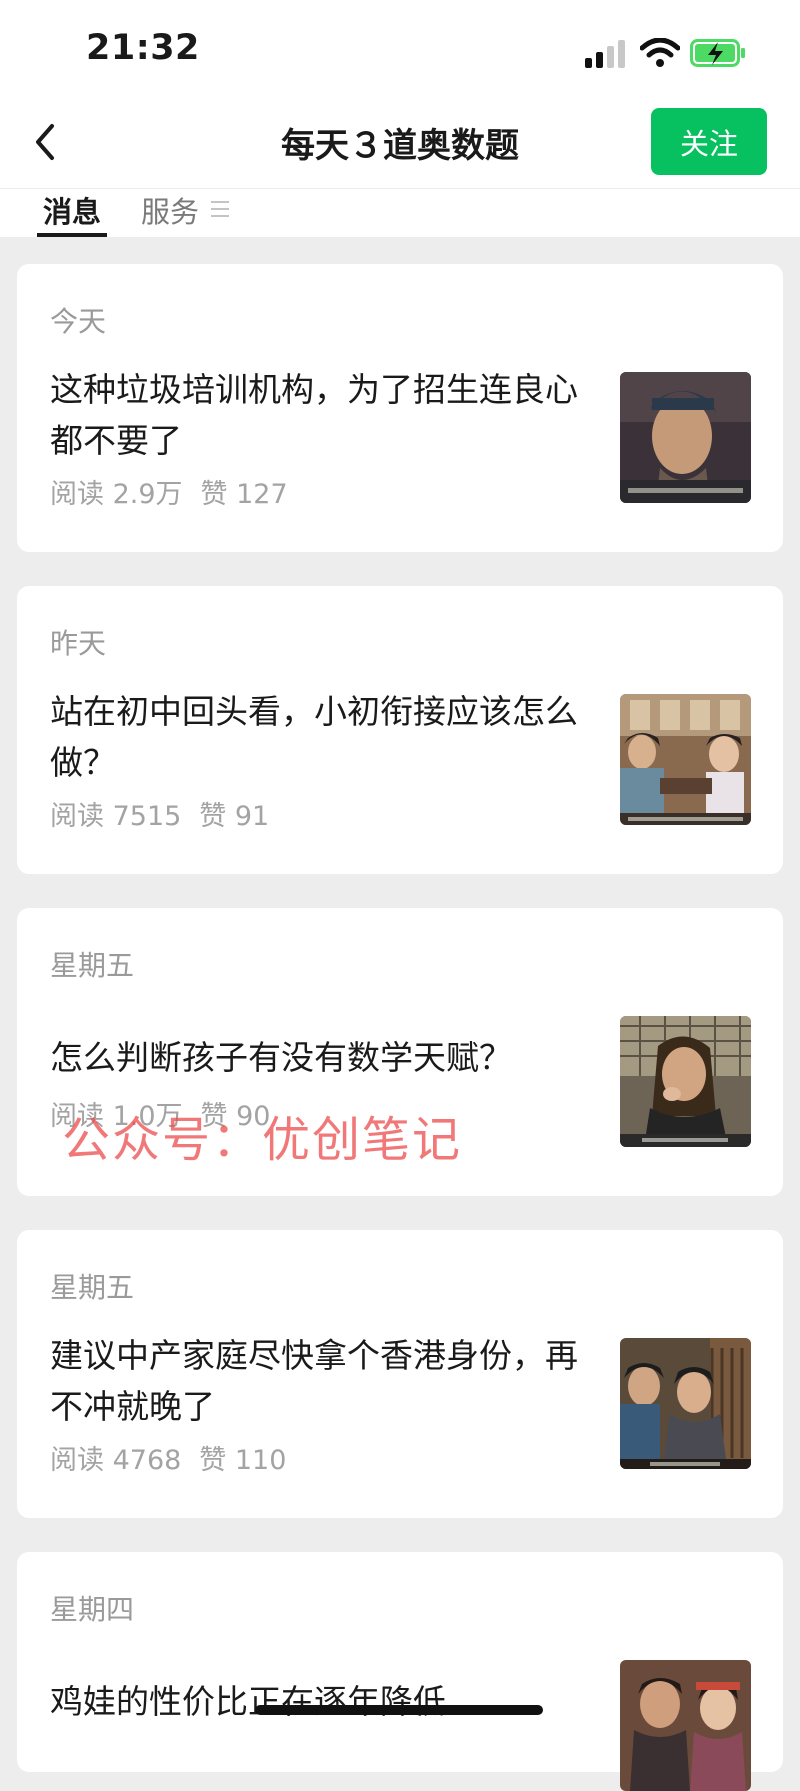  What do you see at coordinates (400, 1671) in the screenshot?
I see `article-card: 星期四 鸡娃的性价比正在逐年降低` at bounding box center [400, 1671].